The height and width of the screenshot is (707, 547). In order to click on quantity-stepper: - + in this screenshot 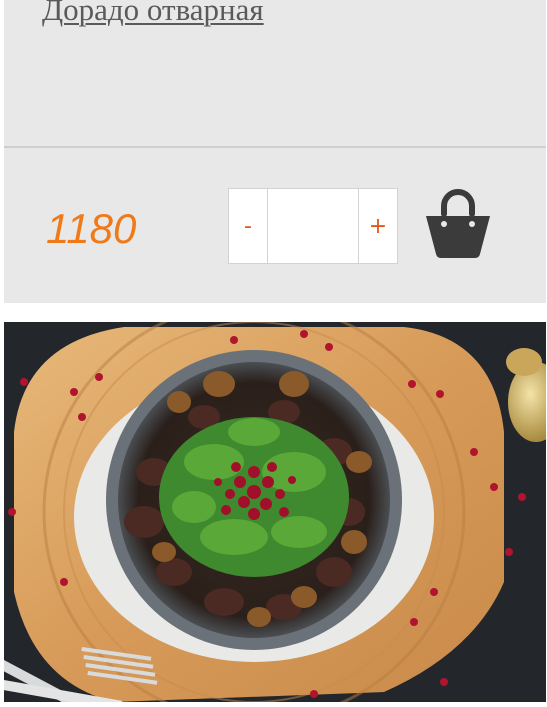, I will do `click(313, 226)`.